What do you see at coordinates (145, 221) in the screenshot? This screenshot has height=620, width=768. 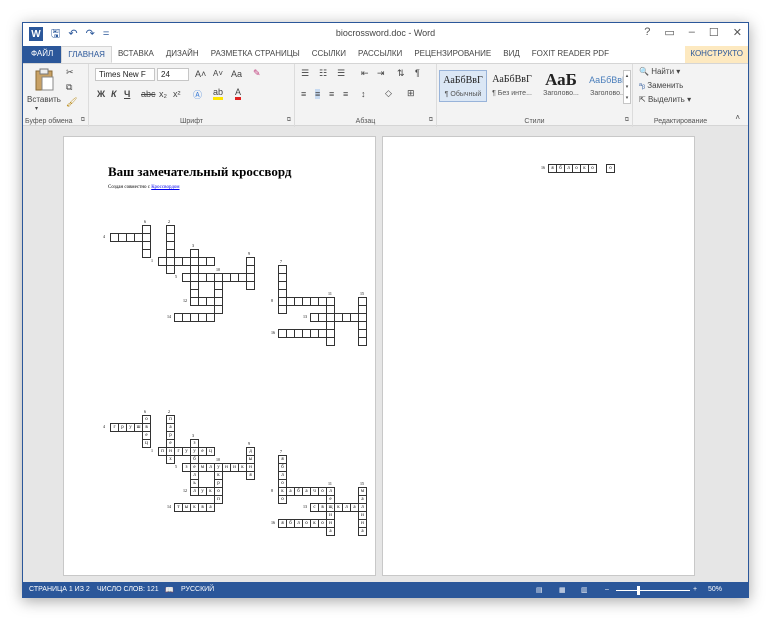 I see `clue-number: 6` at bounding box center [145, 221].